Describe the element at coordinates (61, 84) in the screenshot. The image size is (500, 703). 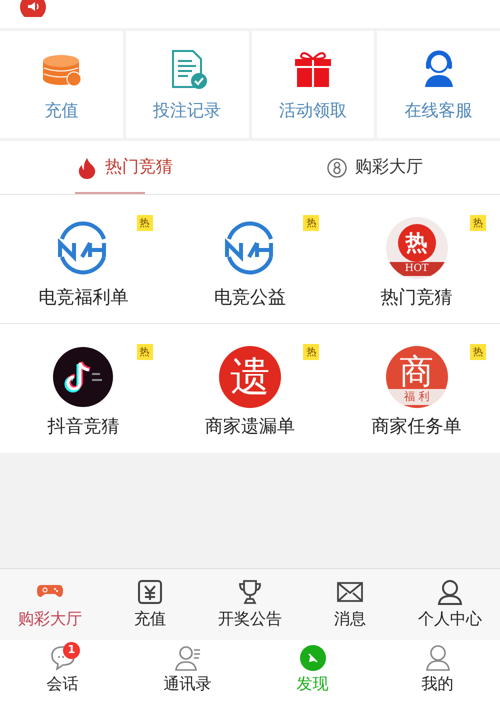
I see `action-tile: 充值` at that location.